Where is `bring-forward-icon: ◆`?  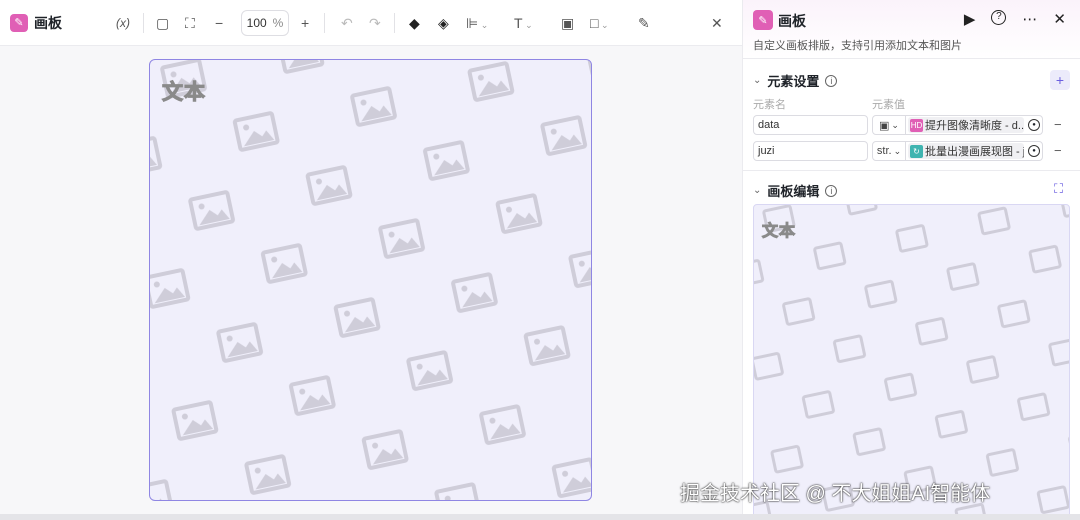
bring-forward-icon: ◆ is located at coordinates (414, 23).